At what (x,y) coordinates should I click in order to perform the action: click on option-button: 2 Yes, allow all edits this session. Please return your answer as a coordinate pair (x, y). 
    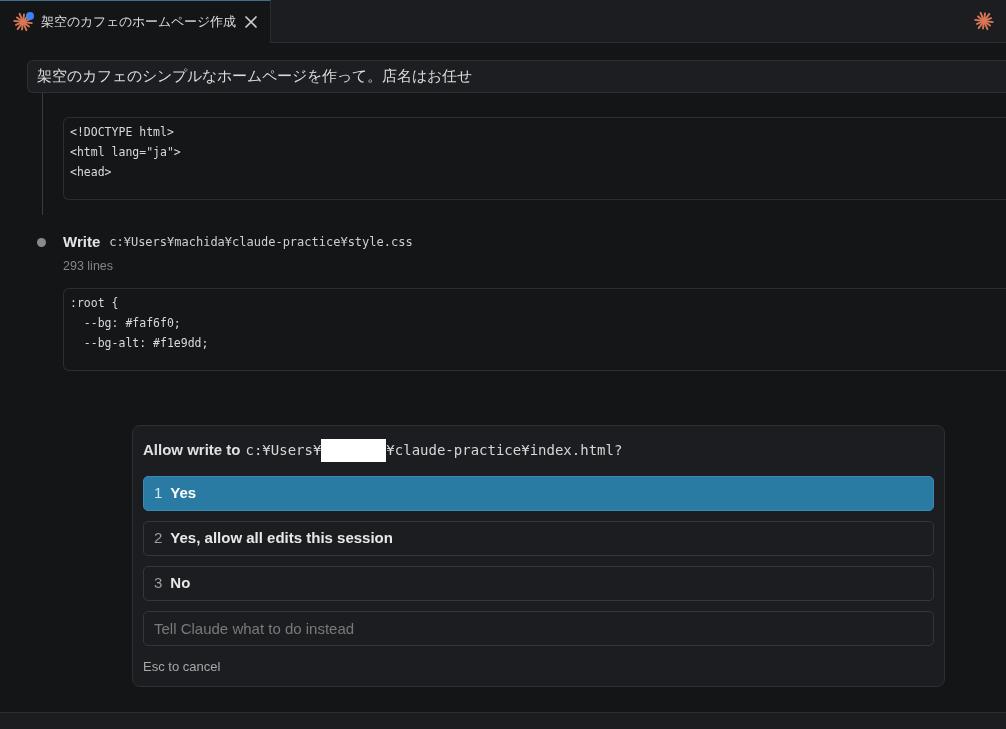
    Looking at the image, I should click on (538, 538).